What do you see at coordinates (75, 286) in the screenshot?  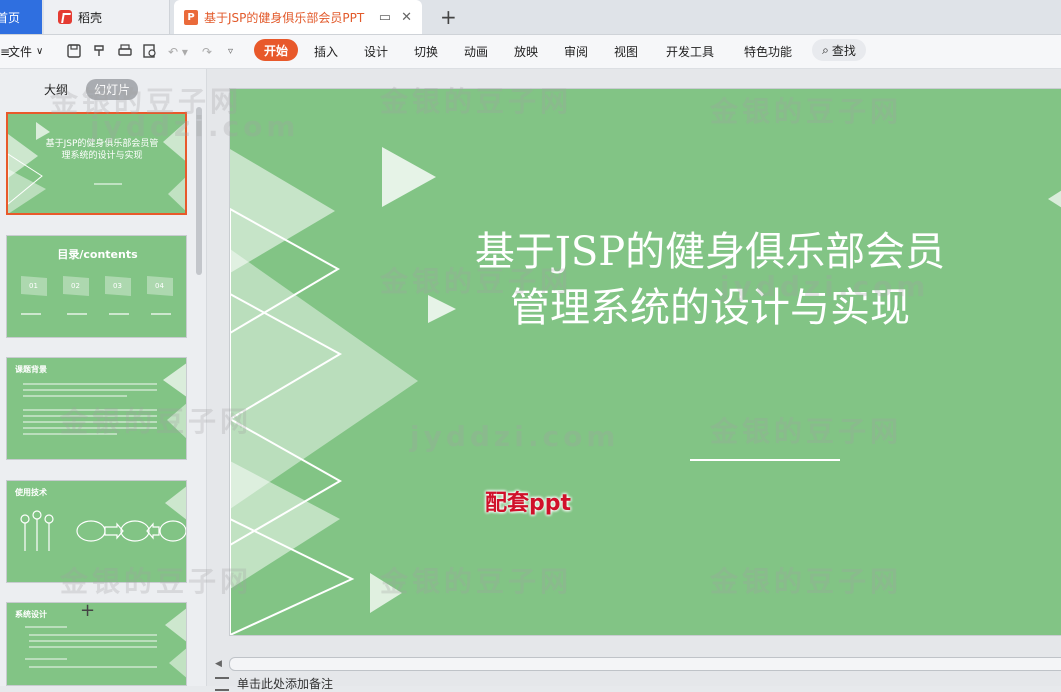 I see `slide-2-num-2: 02` at bounding box center [75, 286].